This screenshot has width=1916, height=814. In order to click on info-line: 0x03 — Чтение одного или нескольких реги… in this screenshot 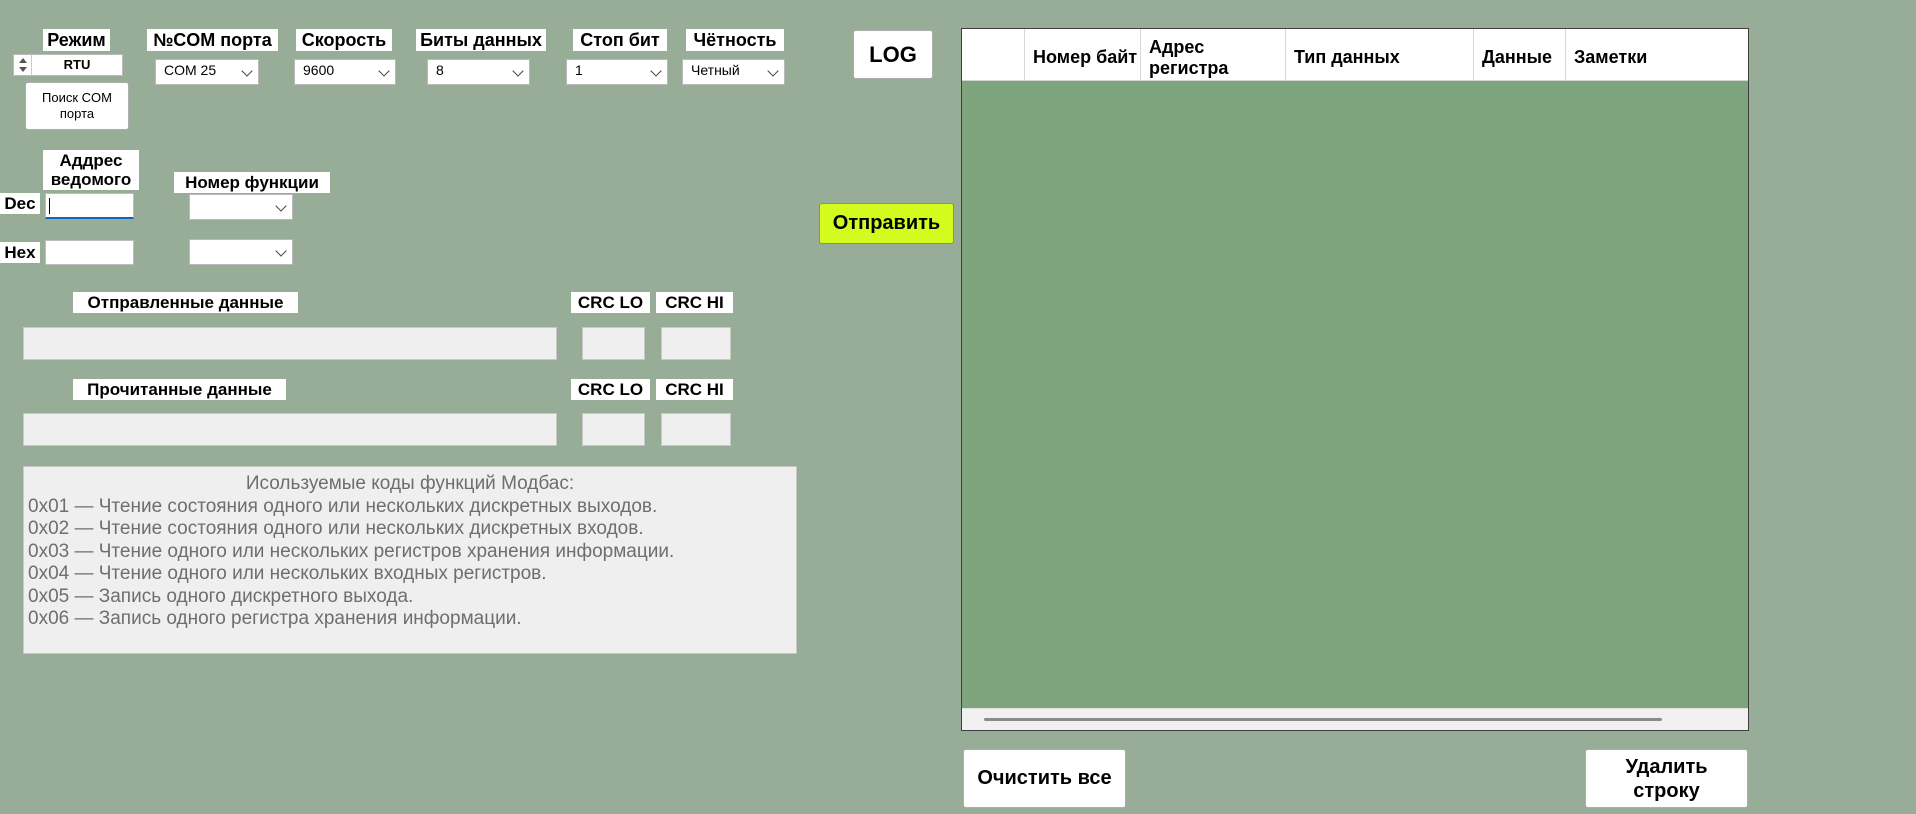, I will do `click(351, 551)`.